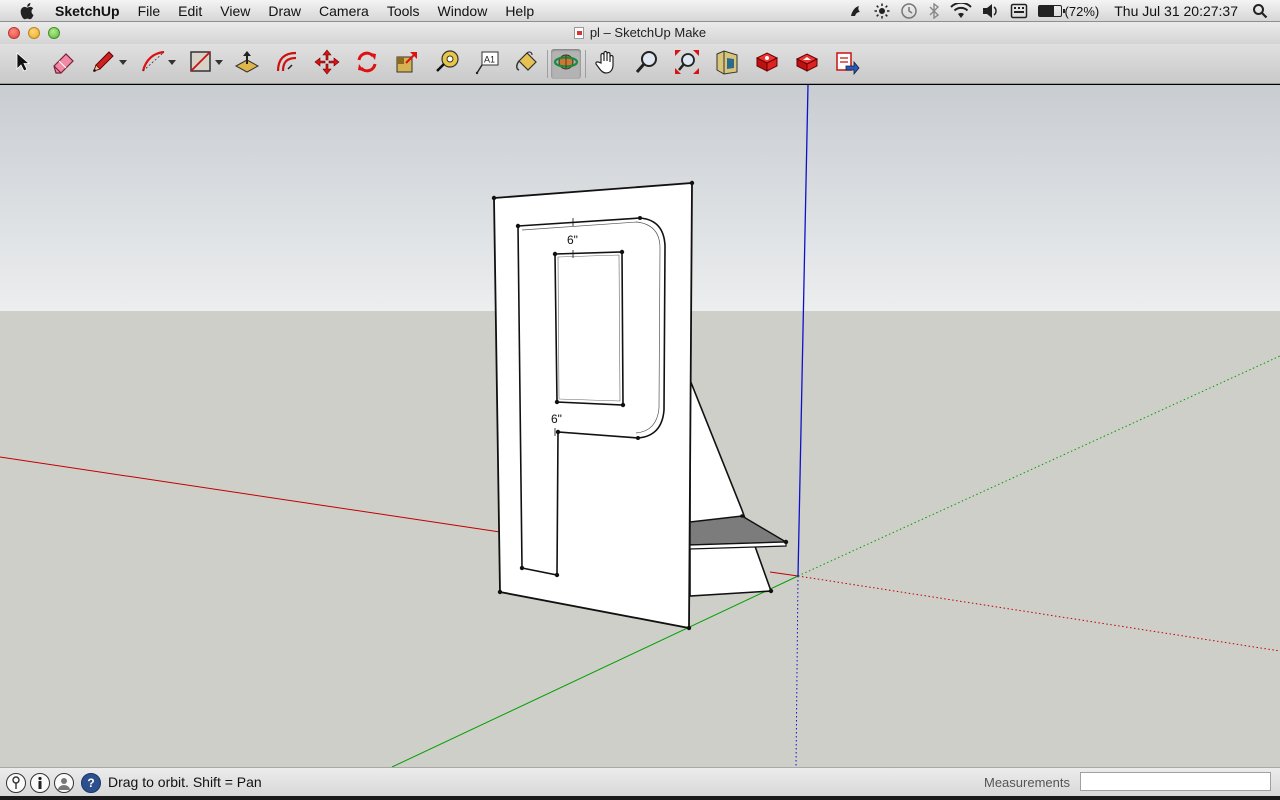  What do you see at coordinates (34, 33) in the screenshot?
I see `minimize-window-button` at bounding box center [34, 33].